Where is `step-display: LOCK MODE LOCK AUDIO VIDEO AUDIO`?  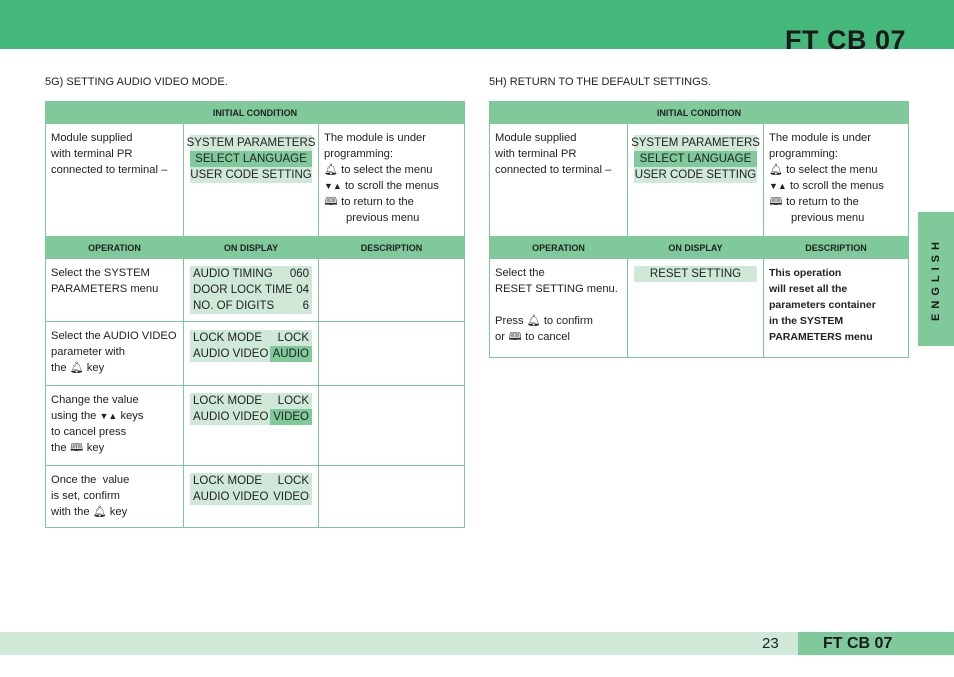
step-display: LOCK MODE LOCK AUDIO VIDEO AUDIO is located at coordinates (251, 346).